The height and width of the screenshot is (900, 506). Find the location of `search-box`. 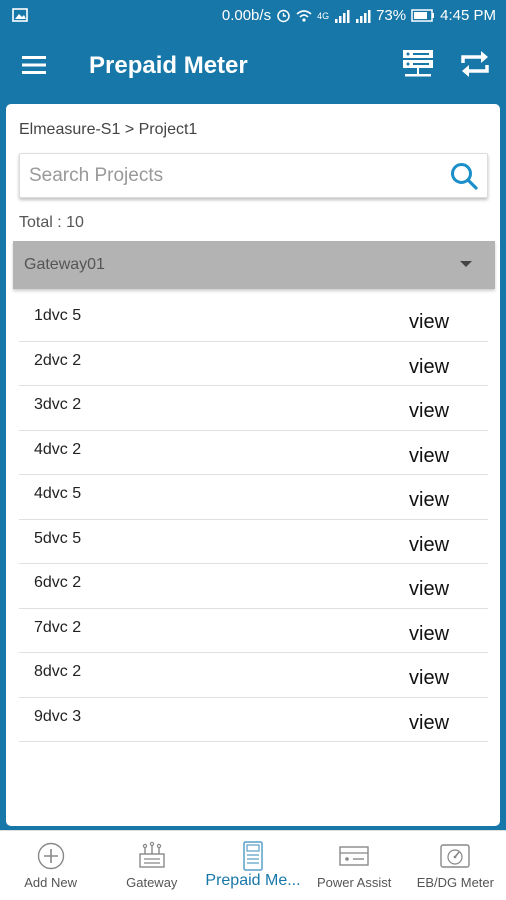

search-box is located at coordinates (253, 175).